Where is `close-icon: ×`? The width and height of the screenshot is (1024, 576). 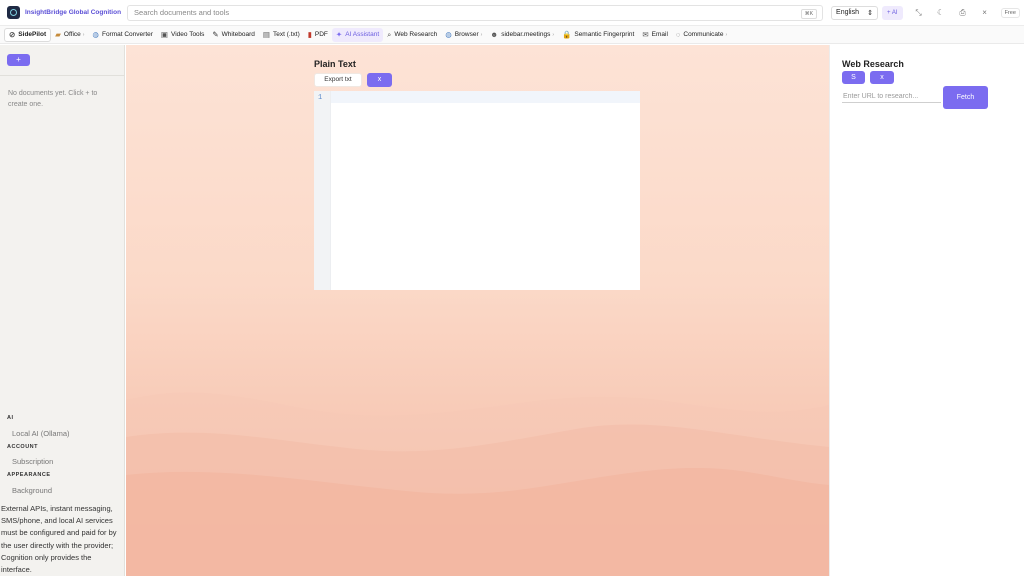 close-icon: × is located at coordinates (985, 13).